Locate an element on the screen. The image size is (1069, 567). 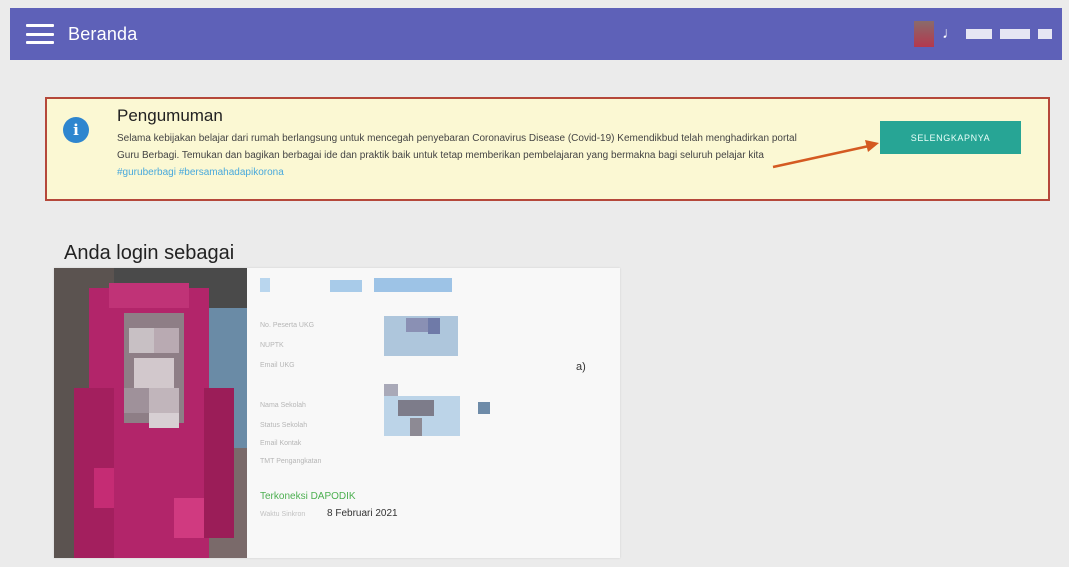
sync-date: 8 Februari 2021 is located at coordinates (362, 513).